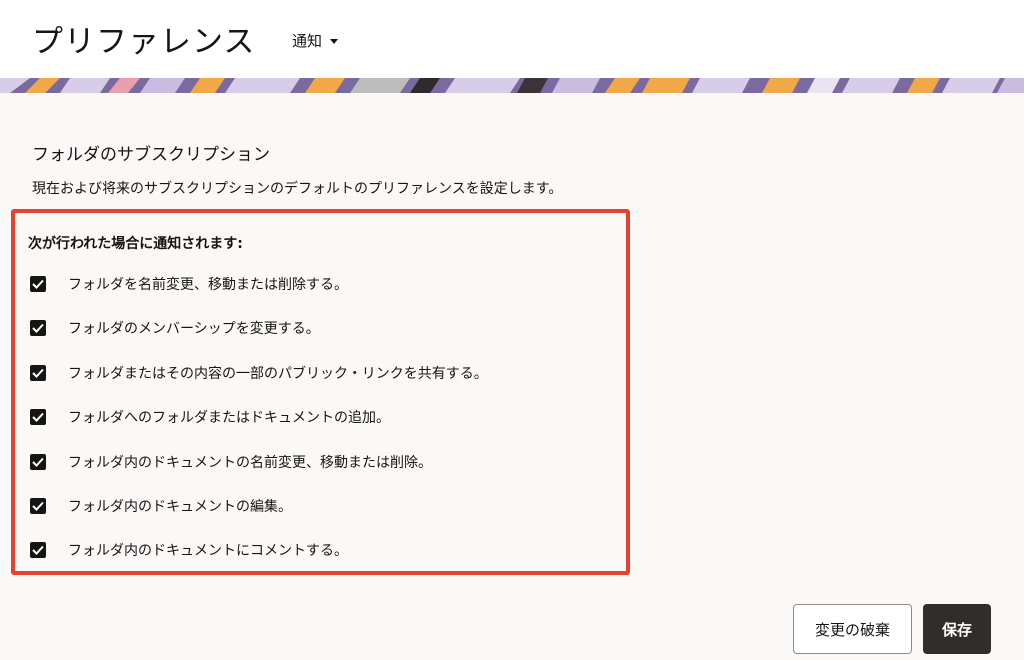 The width and height of the screenshot is (1024, 660). What do you see at coordinates (208, 551) in the screenshot?
I see `option-label: フォルダ内のドキュメントにコメントする。` at bounding box center [208, 551].